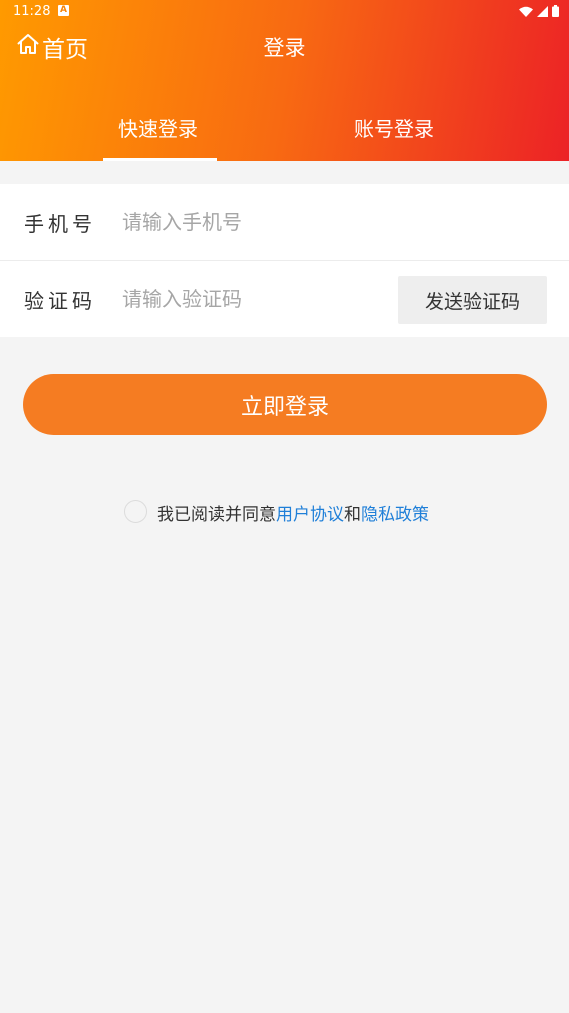 The height and width of the screenshot is (1013, 569). Describe the element at coordinates (135, 511) in the screenshot. I see `agree-checkbox` at that location.